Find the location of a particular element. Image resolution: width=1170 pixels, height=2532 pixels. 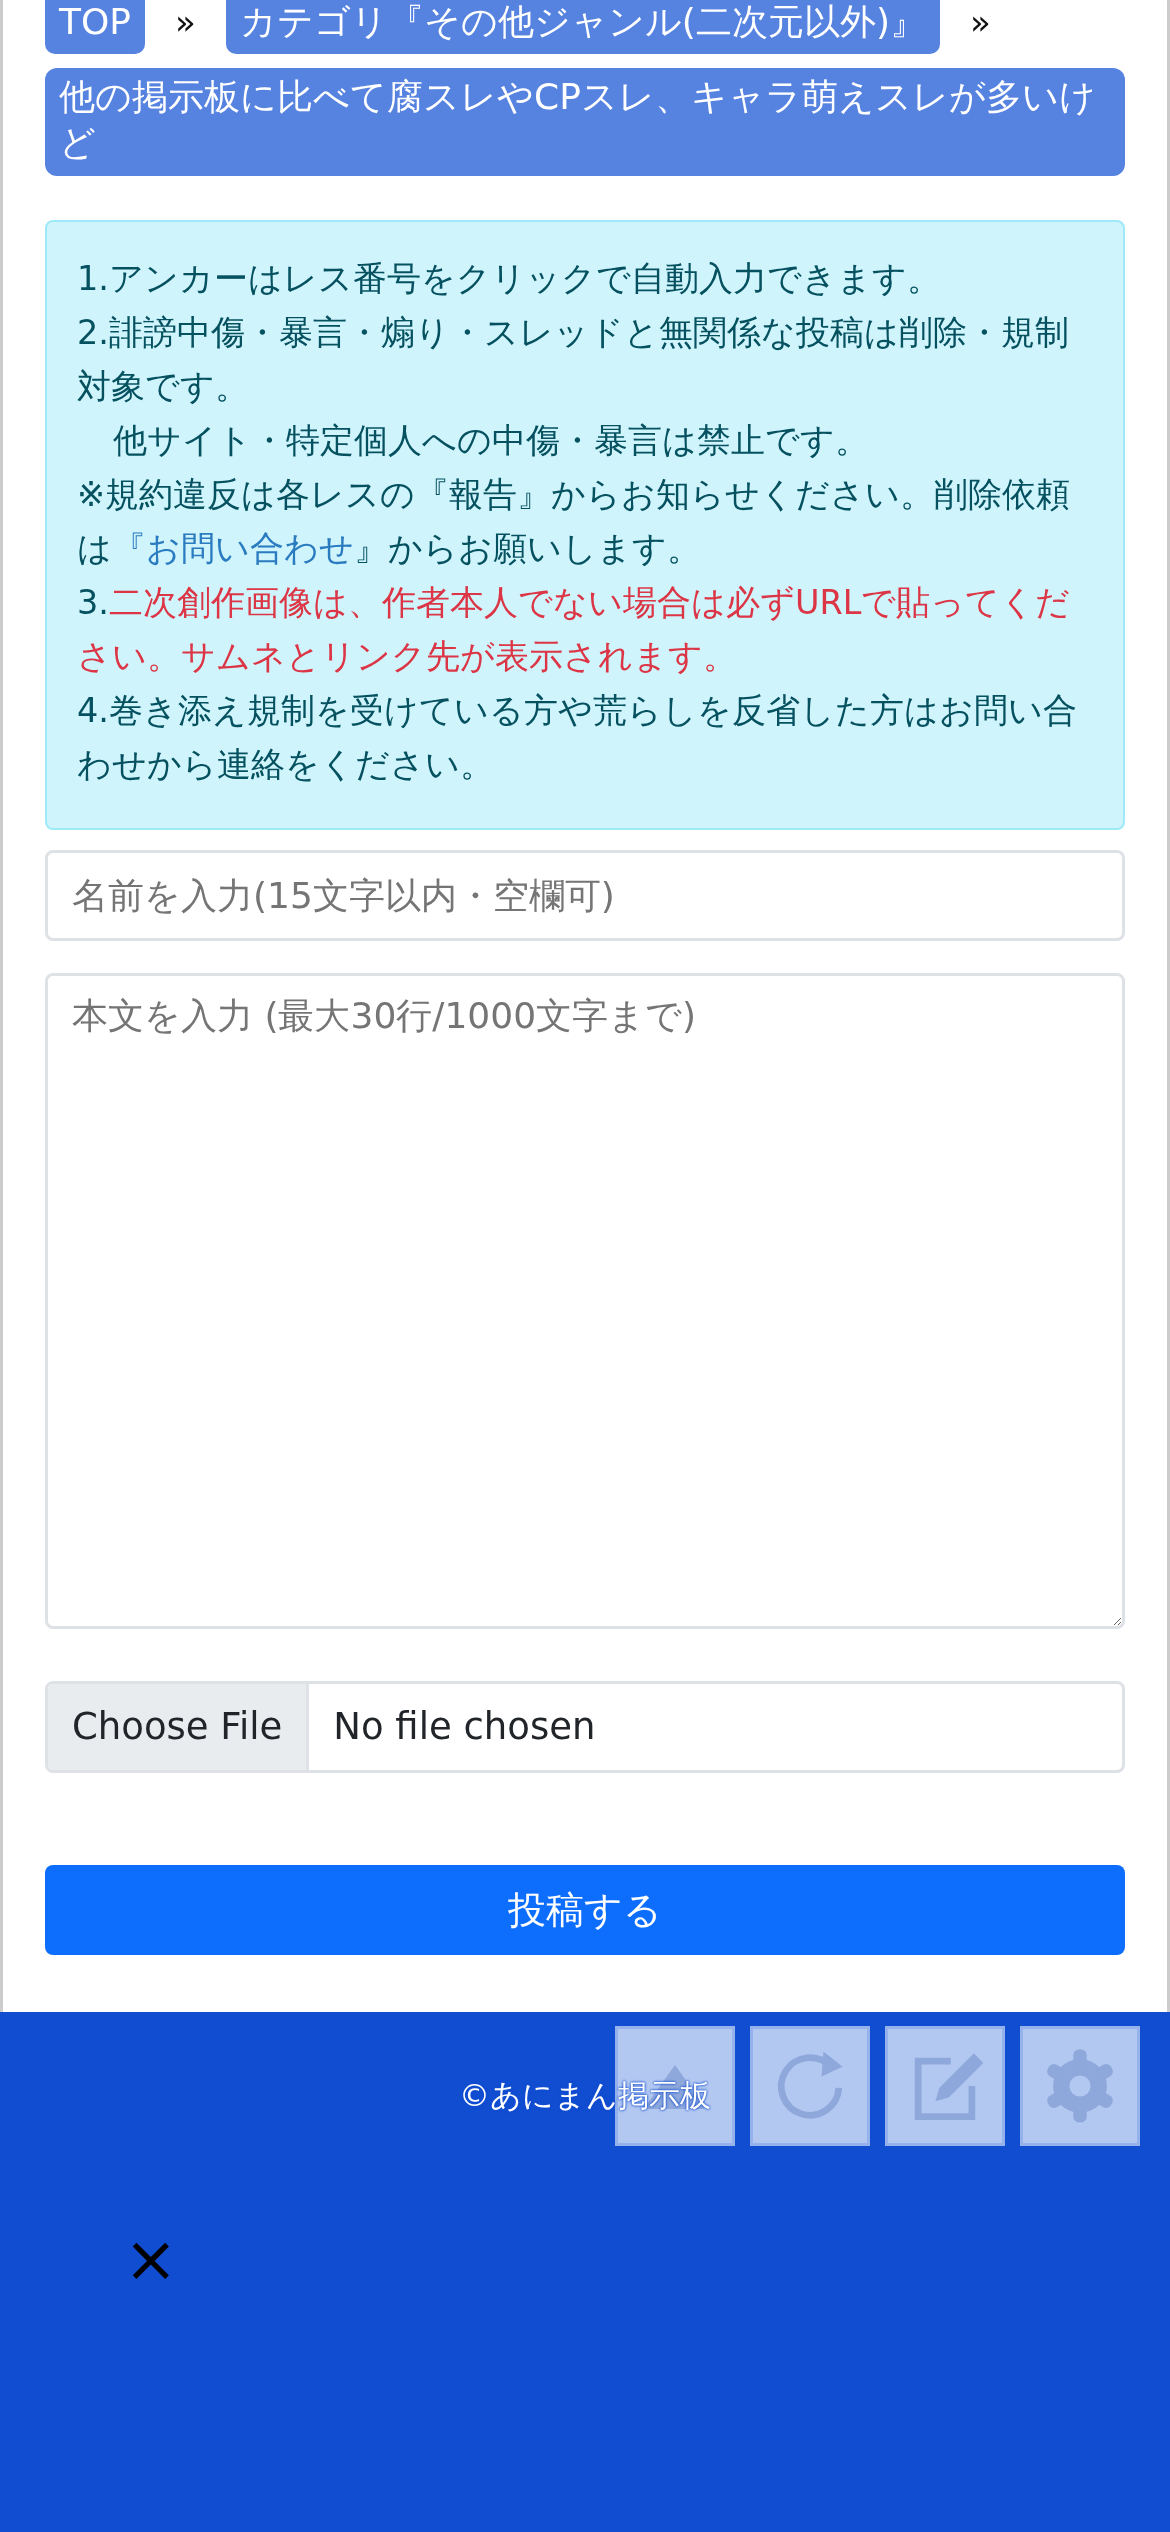

breadcrumb-link: カテゴリ『その他ジャンル(二次元以外)』 is located at coordinates (582, 27).